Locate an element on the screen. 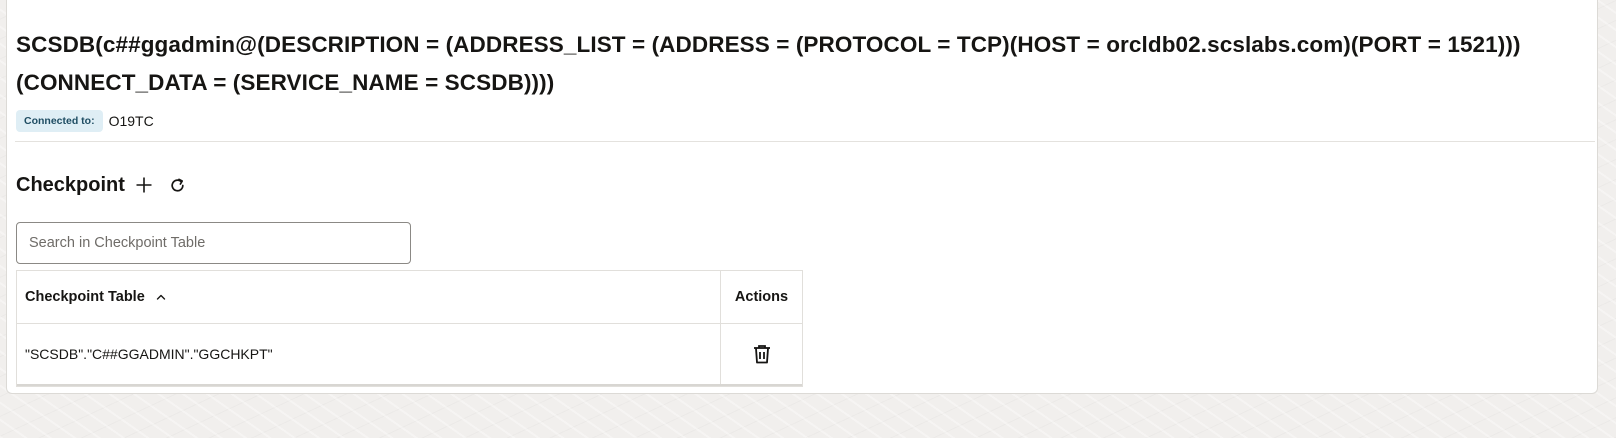 This screenshot has width=1616, height=438. column-header-label: Checkpoint Table is located at coordinates (85, 297).